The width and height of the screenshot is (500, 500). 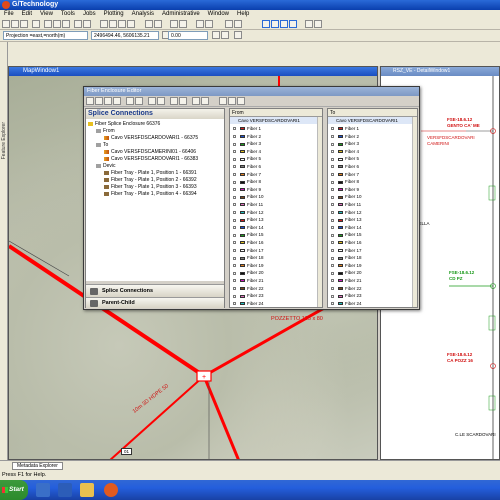 What do you see at coordinates (6, 24) in the screenshot?
I see `new-icon` at bounding box center [6, 24].